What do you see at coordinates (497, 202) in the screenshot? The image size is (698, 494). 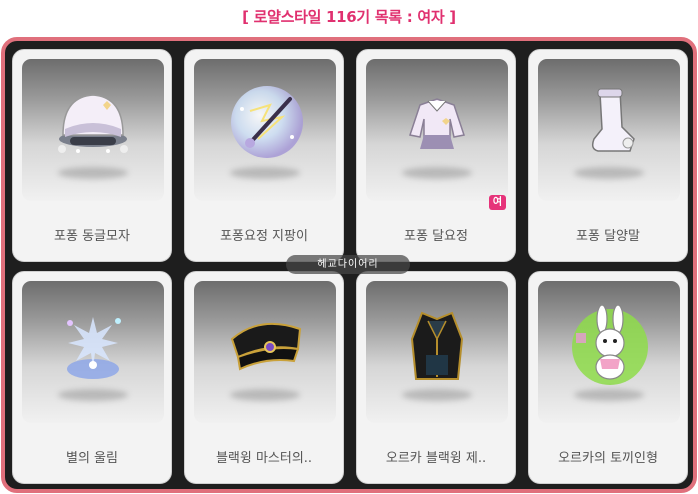 I see `gender-badge: 여` at bounding box center [497, 202].